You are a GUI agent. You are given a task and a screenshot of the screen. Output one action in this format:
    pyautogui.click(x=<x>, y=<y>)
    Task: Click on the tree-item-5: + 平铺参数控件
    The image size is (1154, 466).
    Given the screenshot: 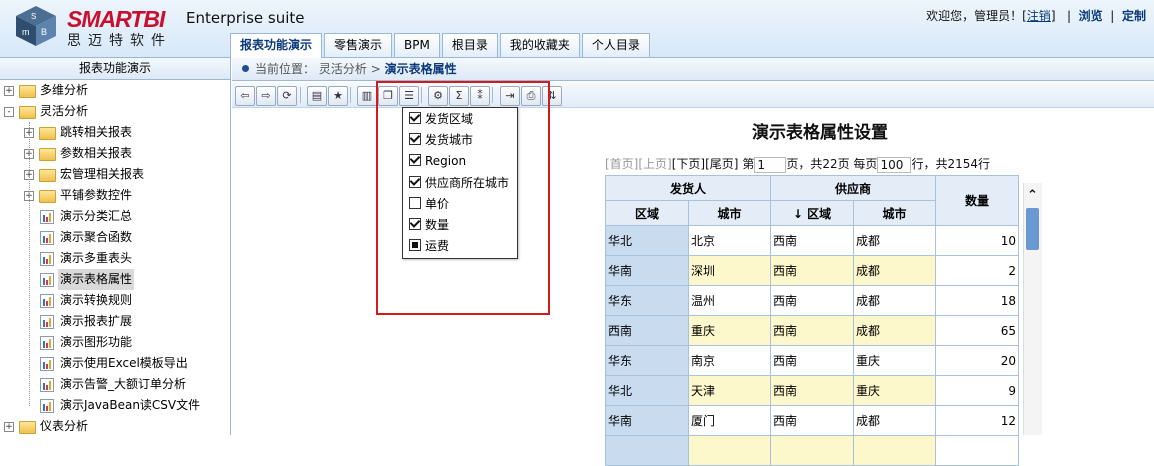 What is the action you would take?
    pyautogui.click(x=115, y=195)
    